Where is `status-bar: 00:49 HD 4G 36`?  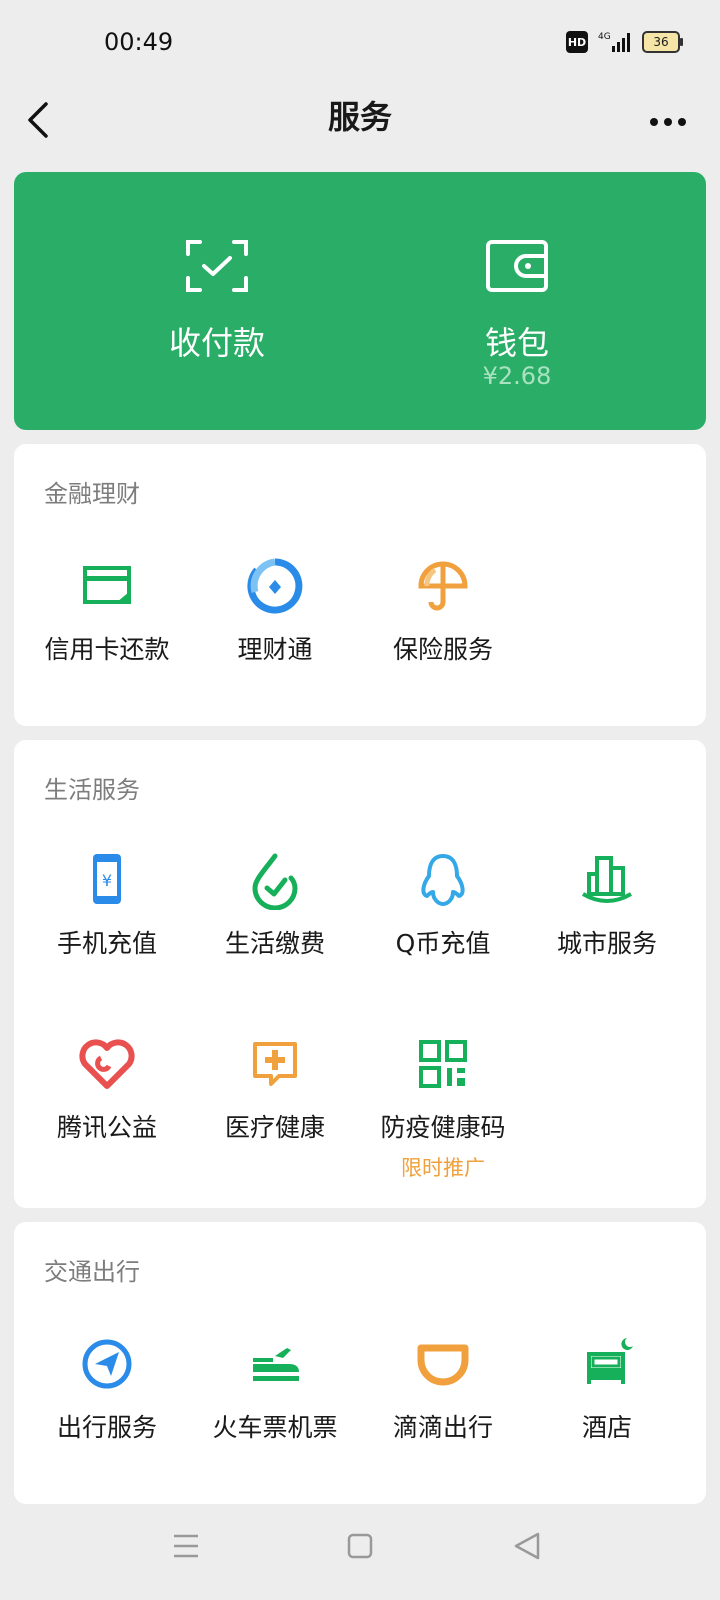 status-bar: 00:49 HD 4G 36 is located at coordinates (360, 45).